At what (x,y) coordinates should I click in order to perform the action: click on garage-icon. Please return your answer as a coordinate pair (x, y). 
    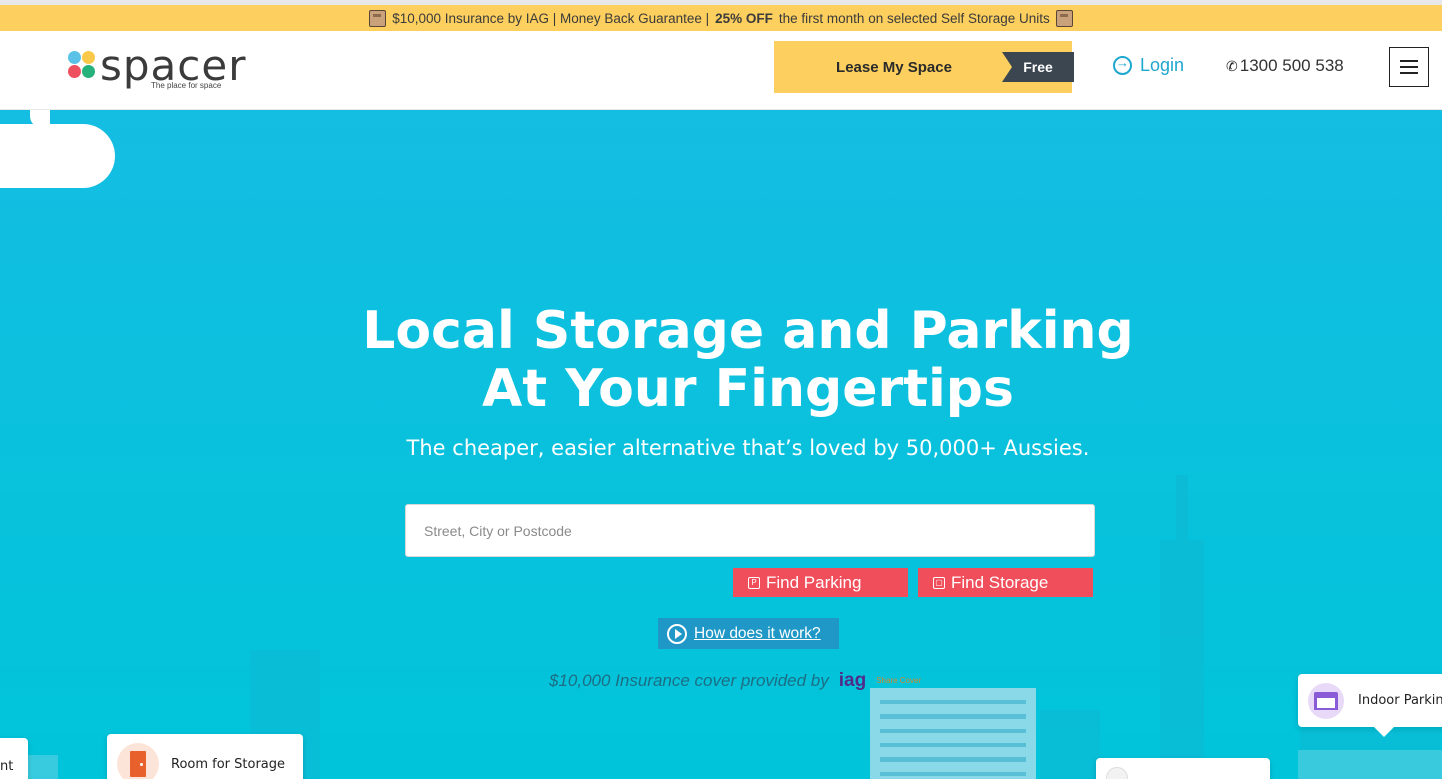
    Looking at the image, I should click on (1326, 700).